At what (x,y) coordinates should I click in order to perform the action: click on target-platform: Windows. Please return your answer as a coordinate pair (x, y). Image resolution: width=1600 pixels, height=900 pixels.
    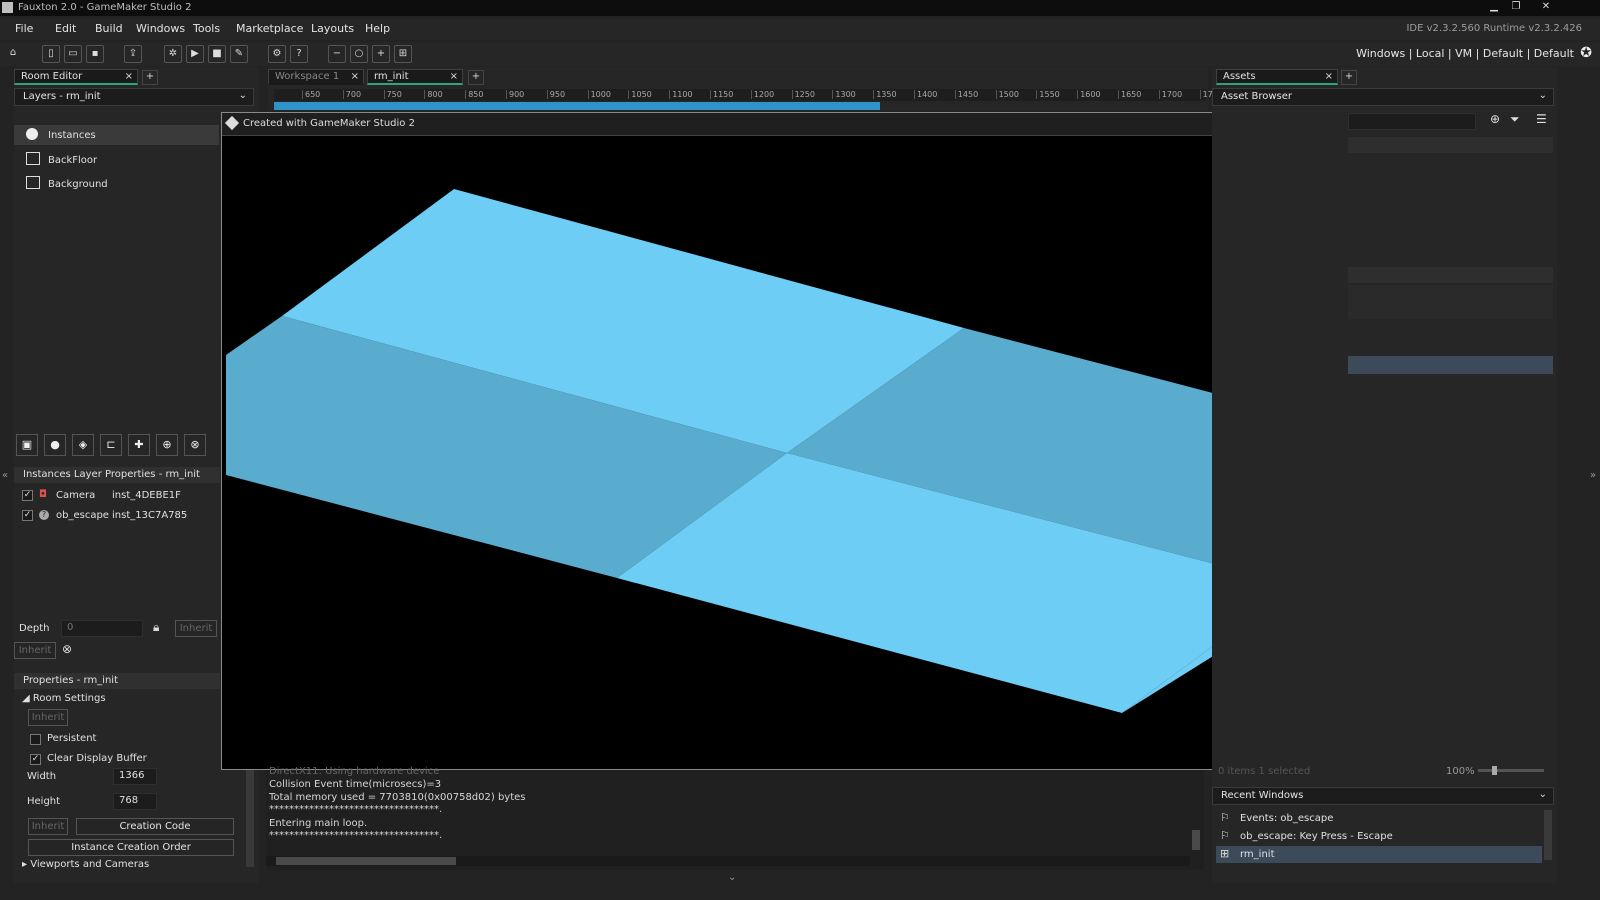
    Looking at the image, I should click on (1380, 53).